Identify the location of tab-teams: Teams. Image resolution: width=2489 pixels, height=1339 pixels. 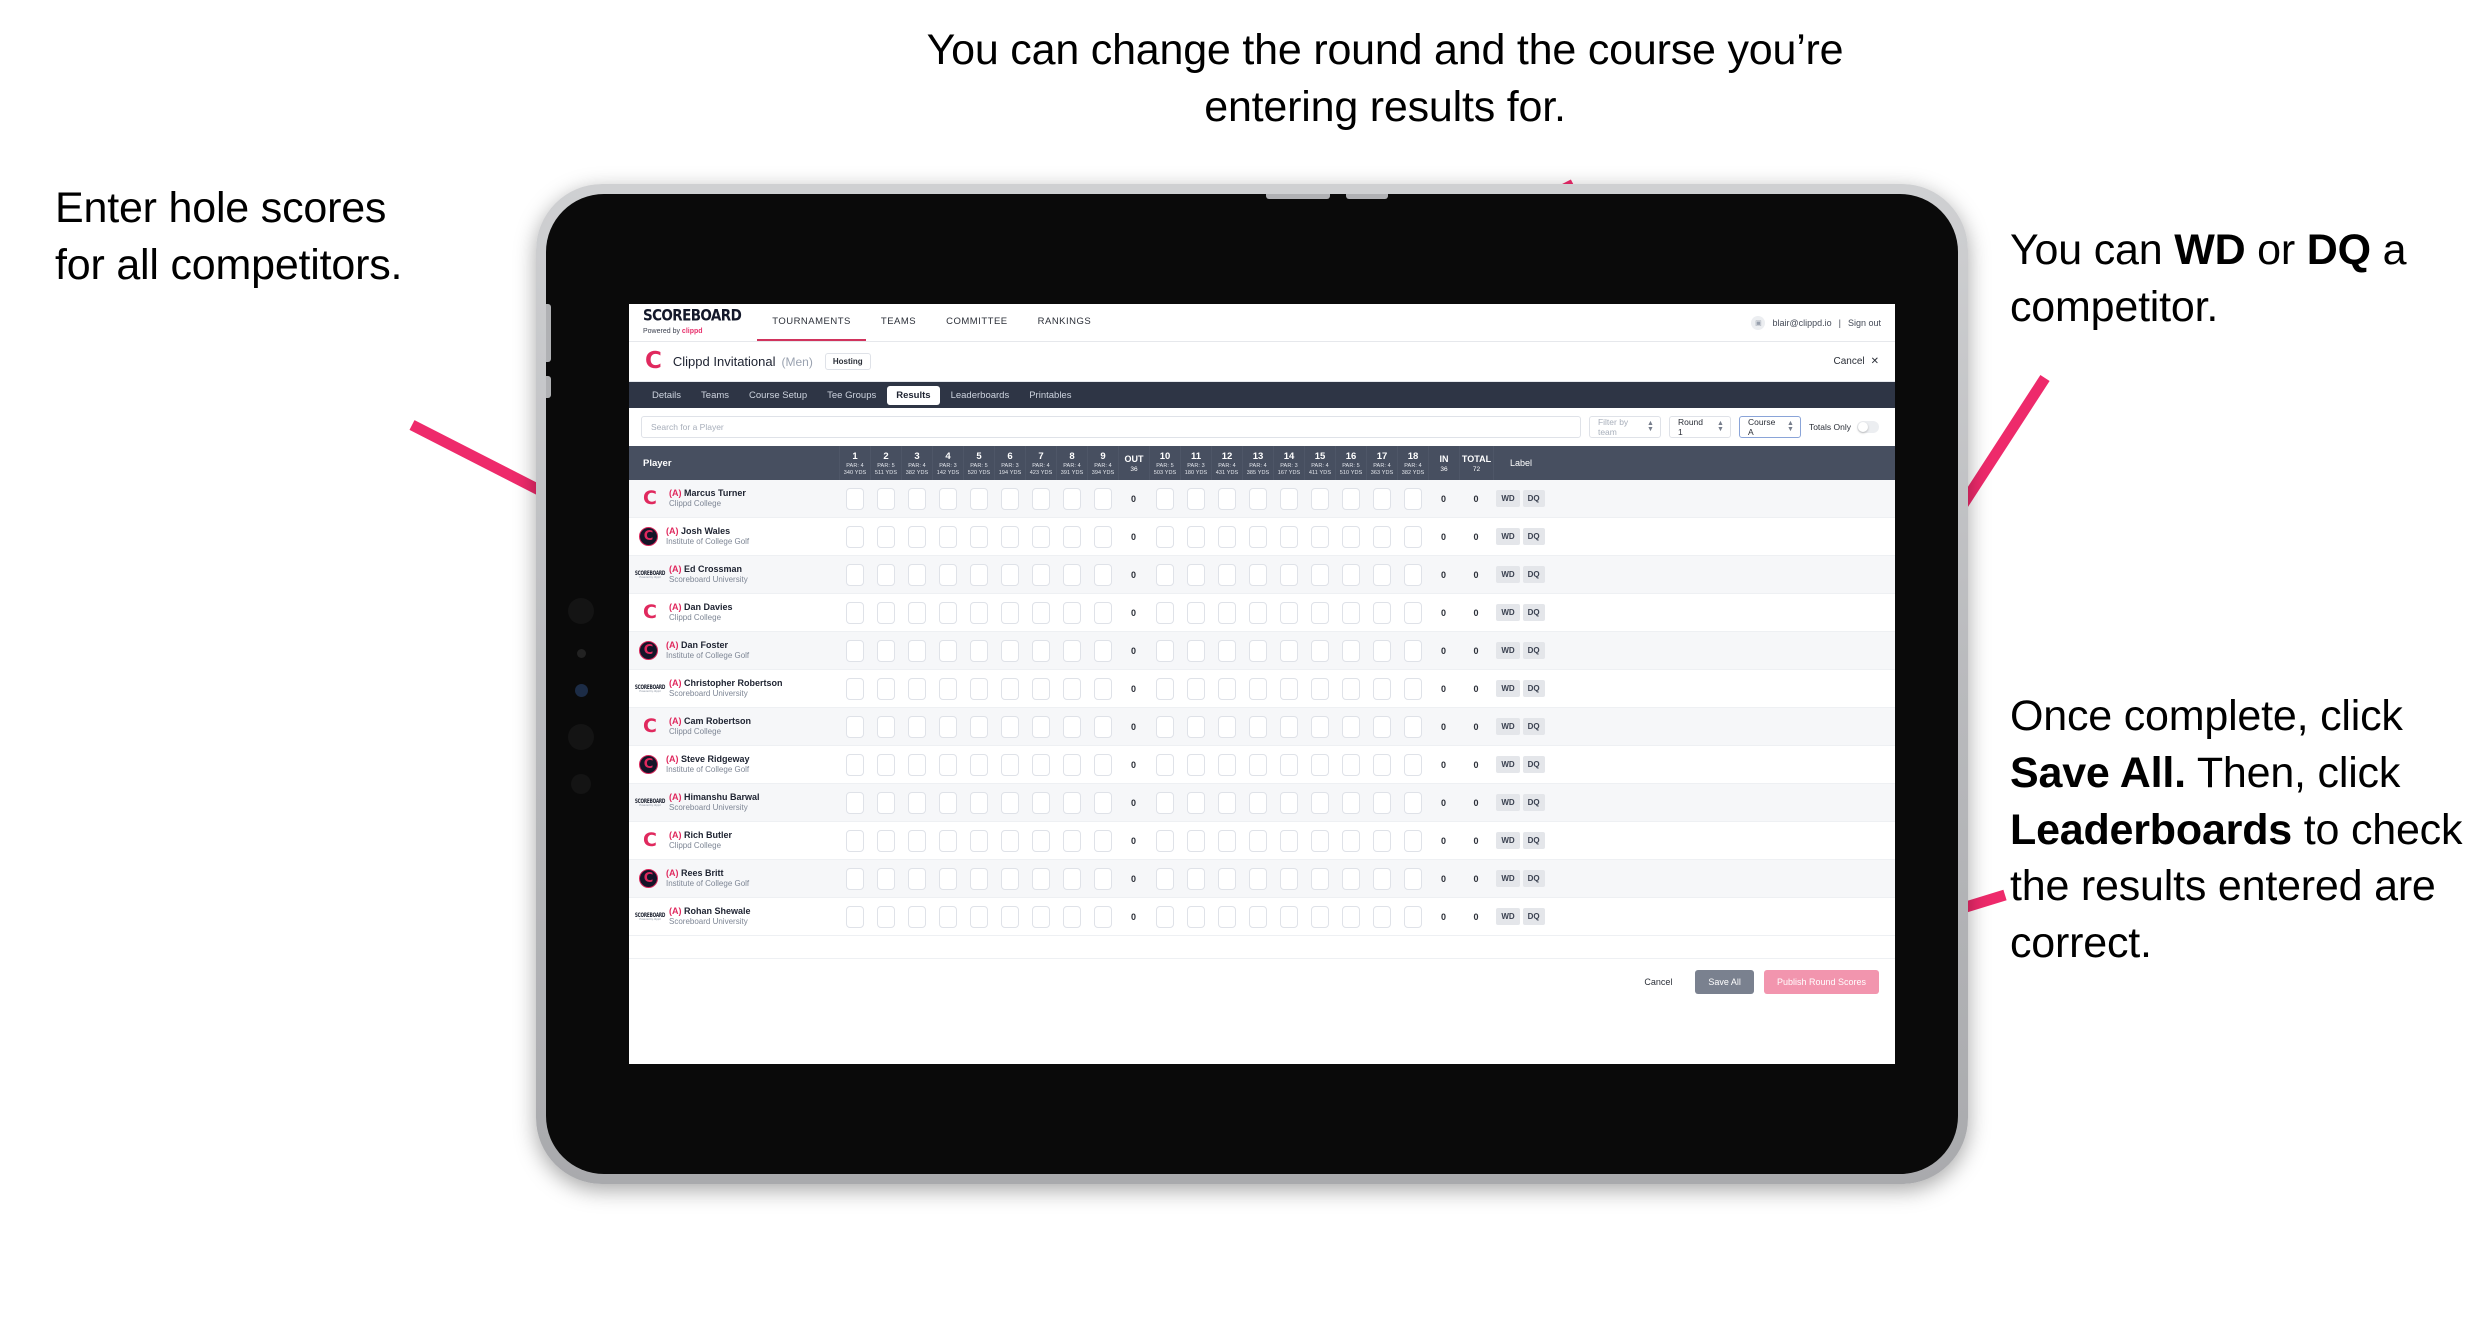
(715, 395).